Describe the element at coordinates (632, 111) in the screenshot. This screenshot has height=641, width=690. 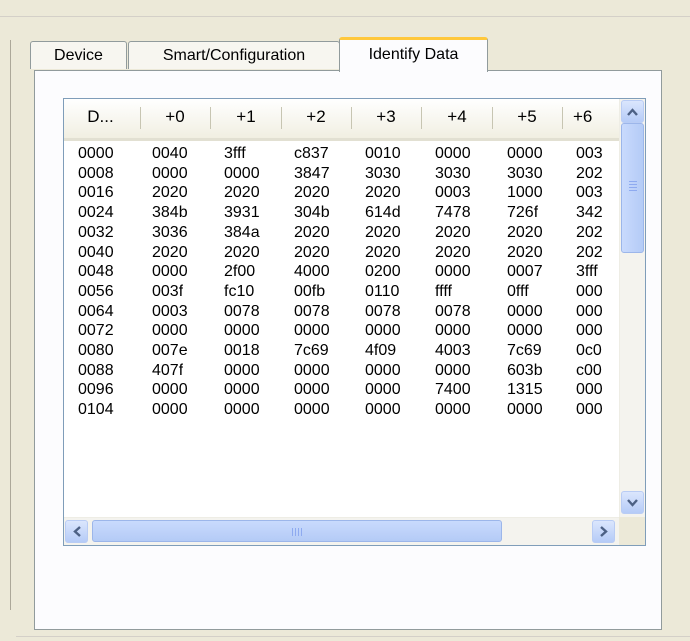
I see `arrow-up-icon` at that location.